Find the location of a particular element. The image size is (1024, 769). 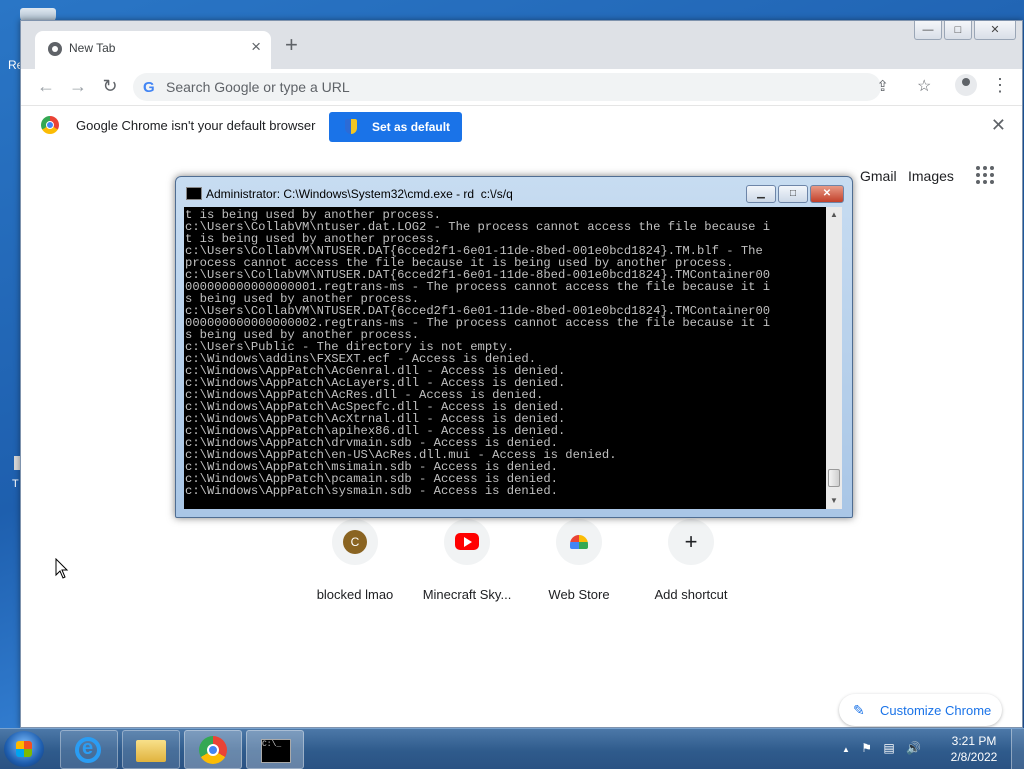

cmd-icon: C:\_ is located at coordinates (276, 751).